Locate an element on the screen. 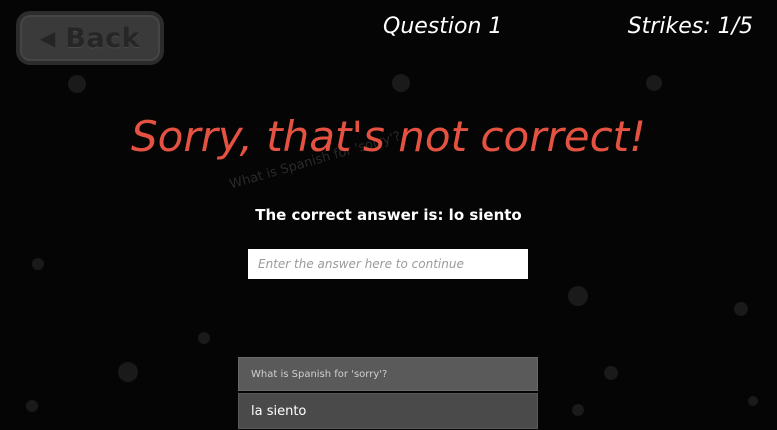 The width and height of the screenshot is (777, 430). chevron-left-icon: ◀ is located at coordinates (47, 38).